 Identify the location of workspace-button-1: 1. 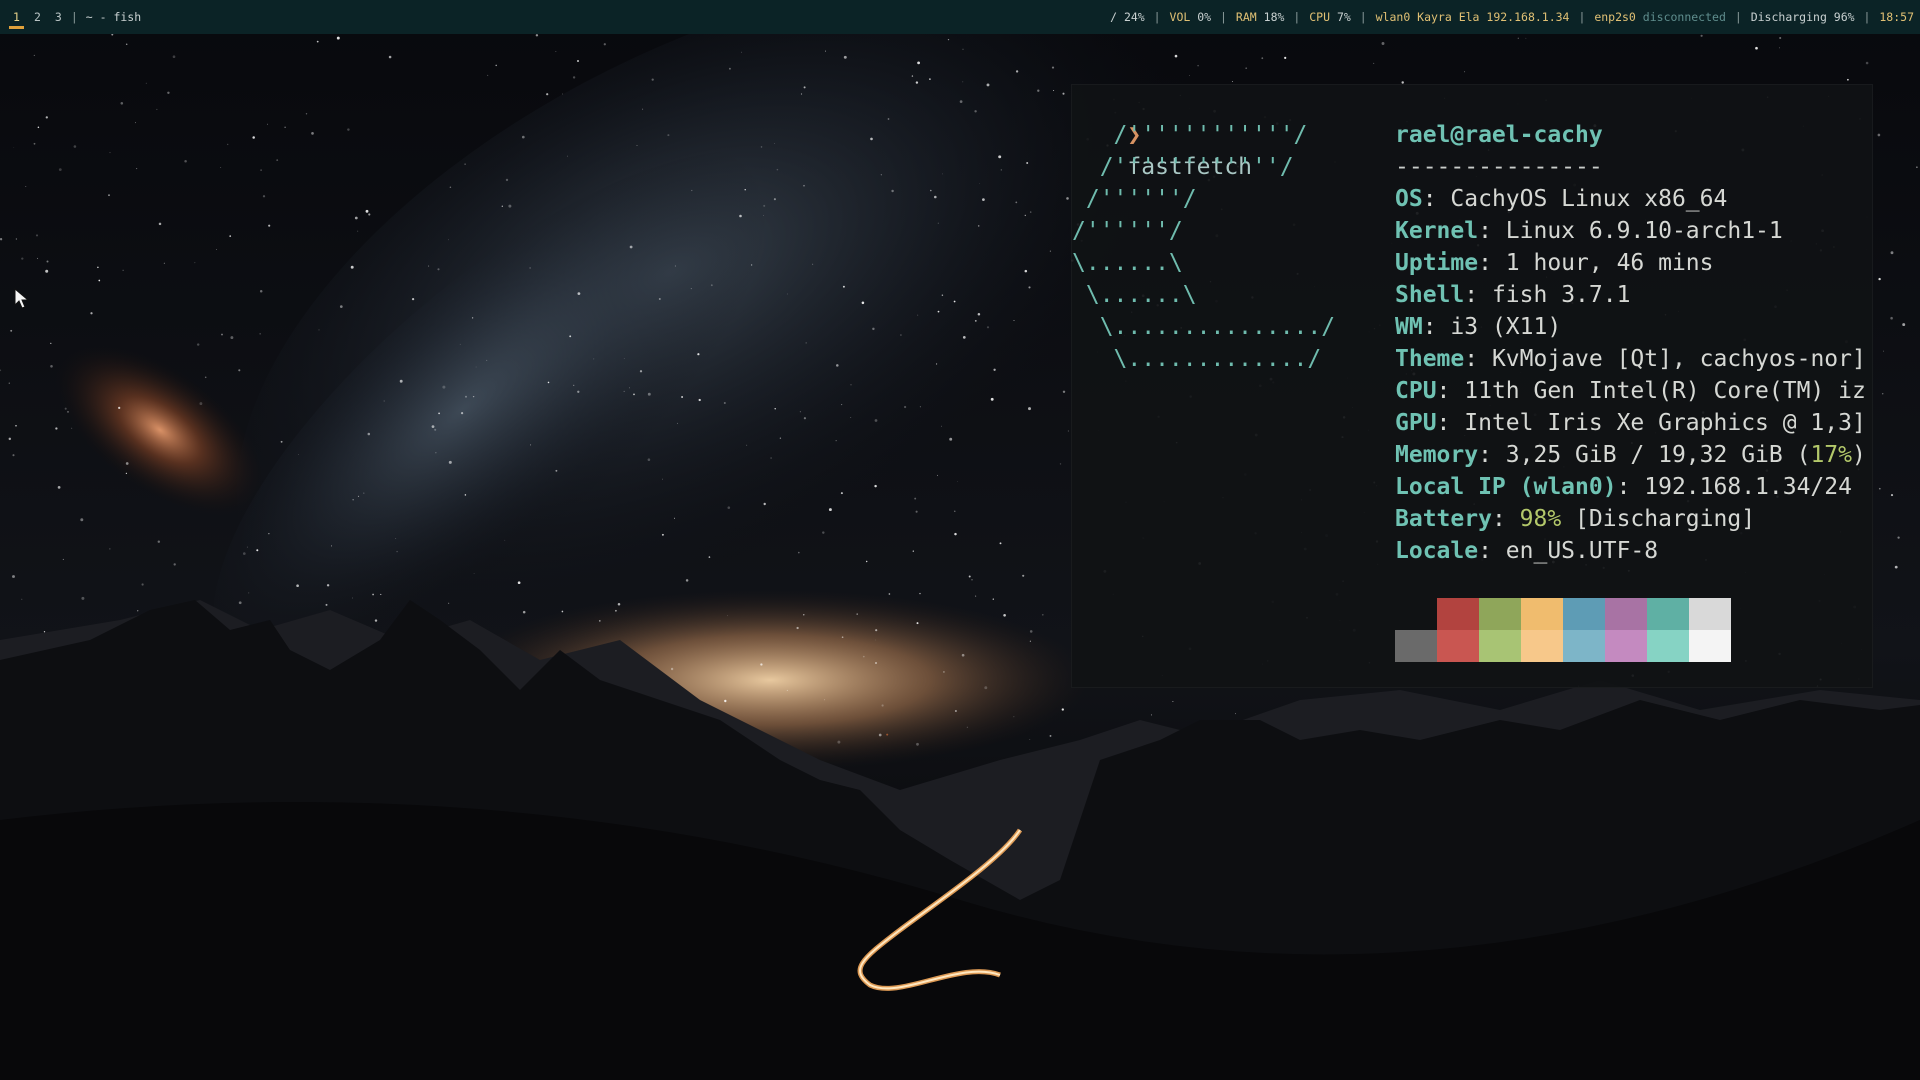
(16, 17).